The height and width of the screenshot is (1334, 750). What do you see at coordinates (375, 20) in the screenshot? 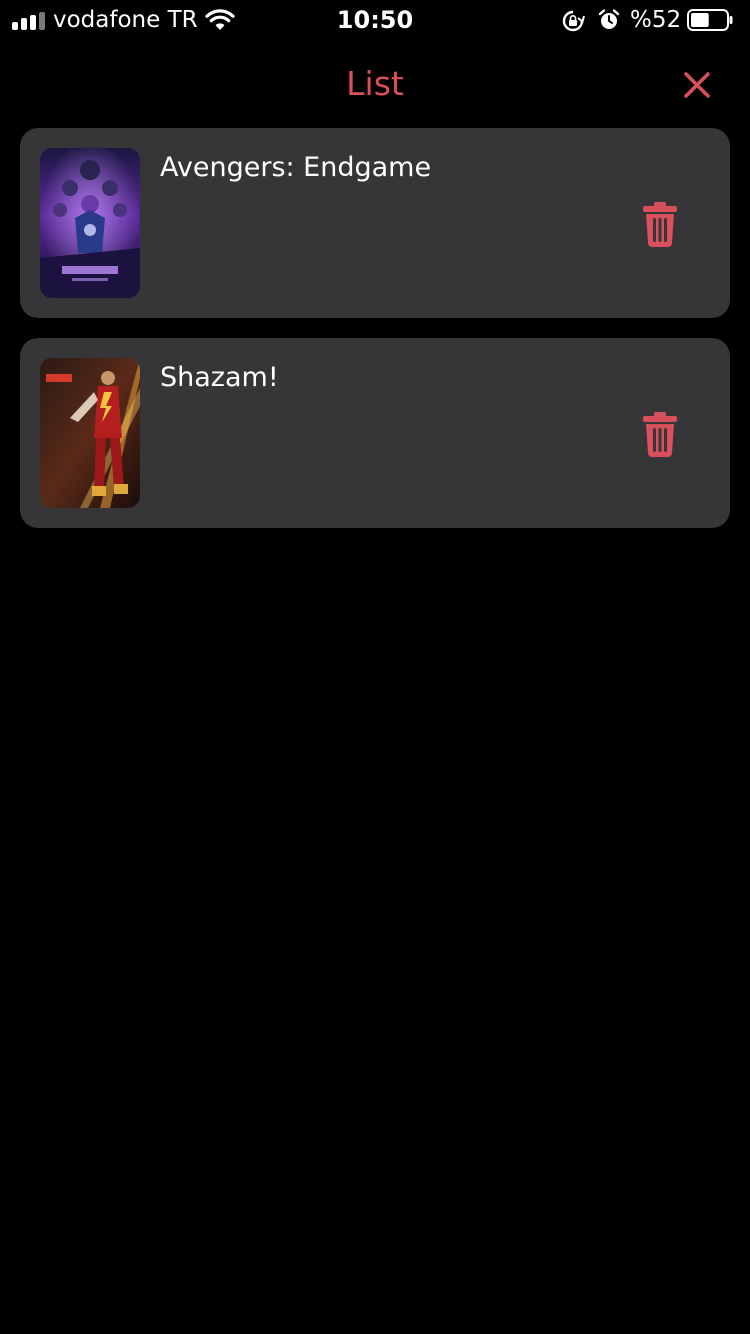
I see `status-bar: vodafone TR 10:50 %52` at bounding box center [375, 20].